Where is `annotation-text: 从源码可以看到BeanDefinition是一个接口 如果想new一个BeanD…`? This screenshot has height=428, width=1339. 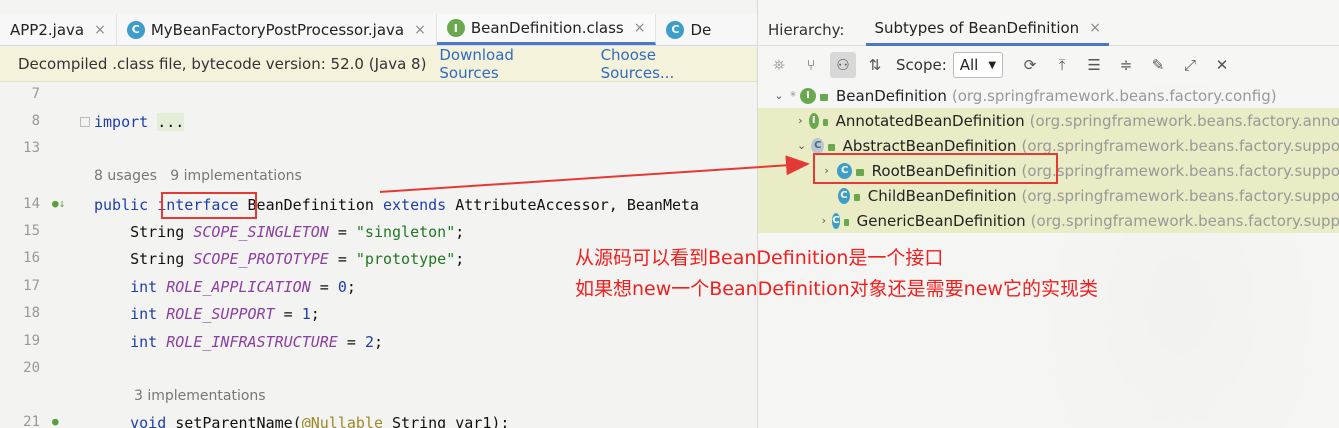
annotation-text: 从源码可以看到BeanDefinition是一个接口 如果想new一个BeanD… is located at coordinates (836, 274).